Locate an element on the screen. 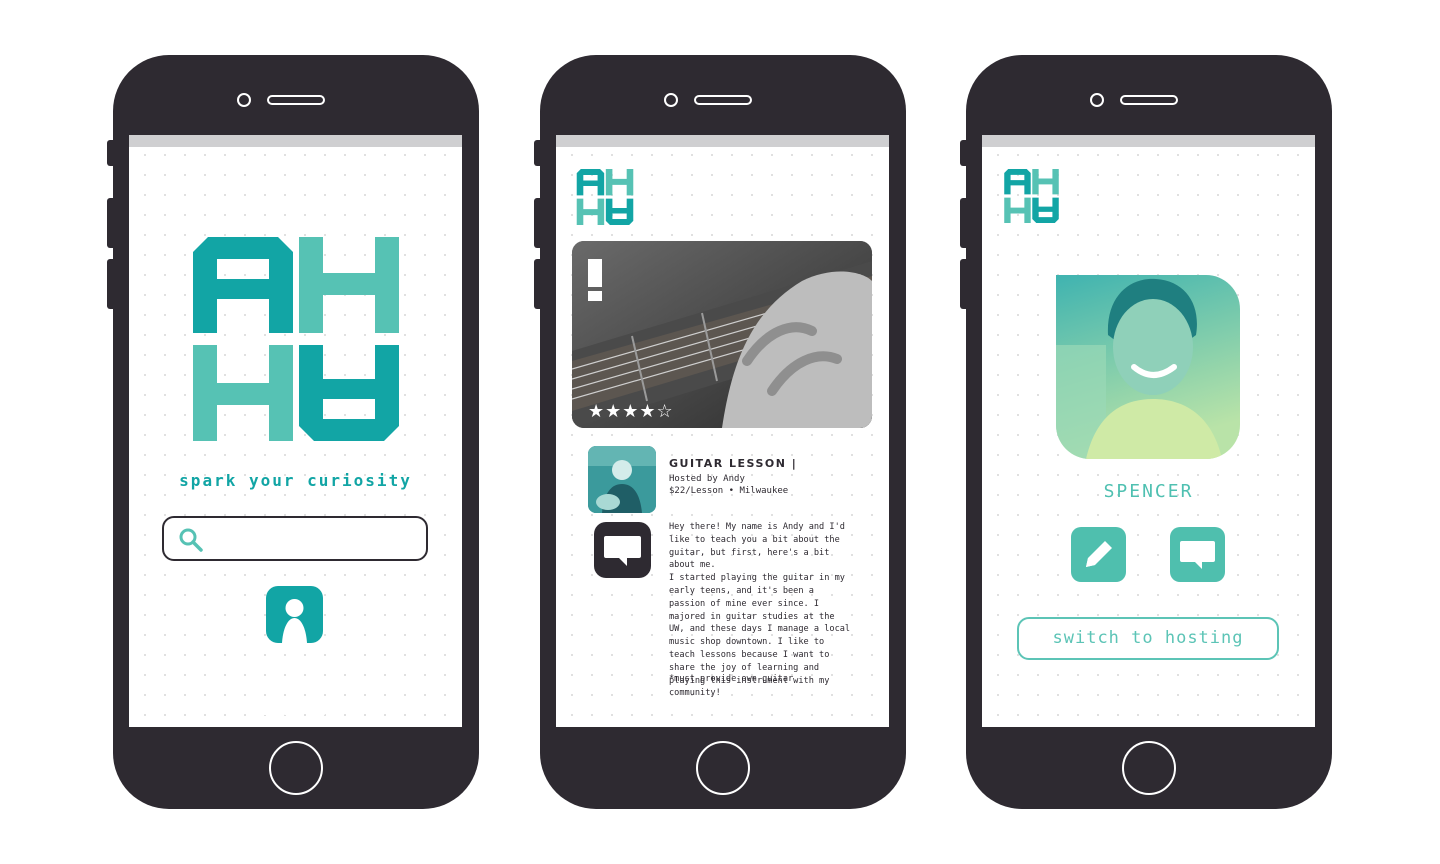 The height and width of the screenshot is (864, 1440). search-icon is located at coordinates (191, 540).